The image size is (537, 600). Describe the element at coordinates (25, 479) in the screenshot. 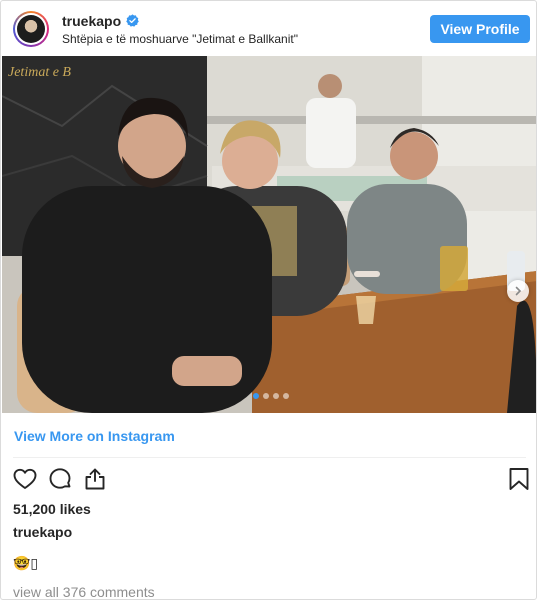

I see `heart-icon` at that location.